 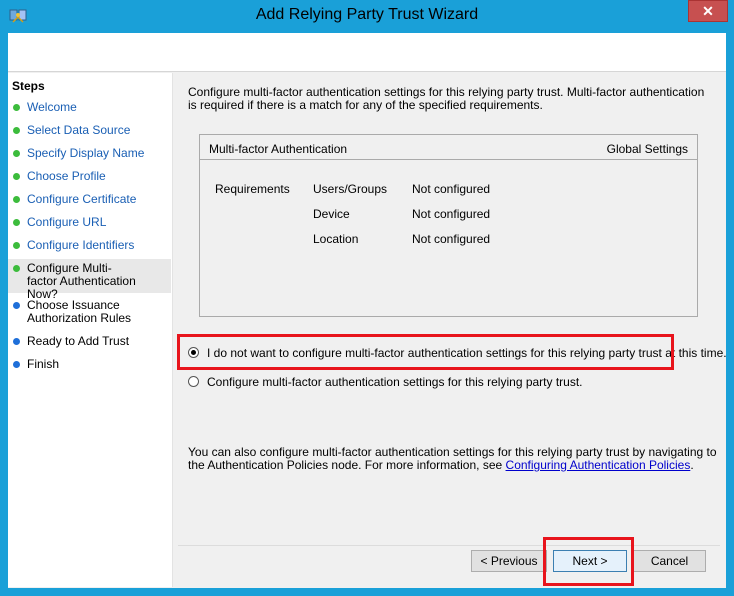 I want to click on step-label: Finish, so click(x=43, y=364).